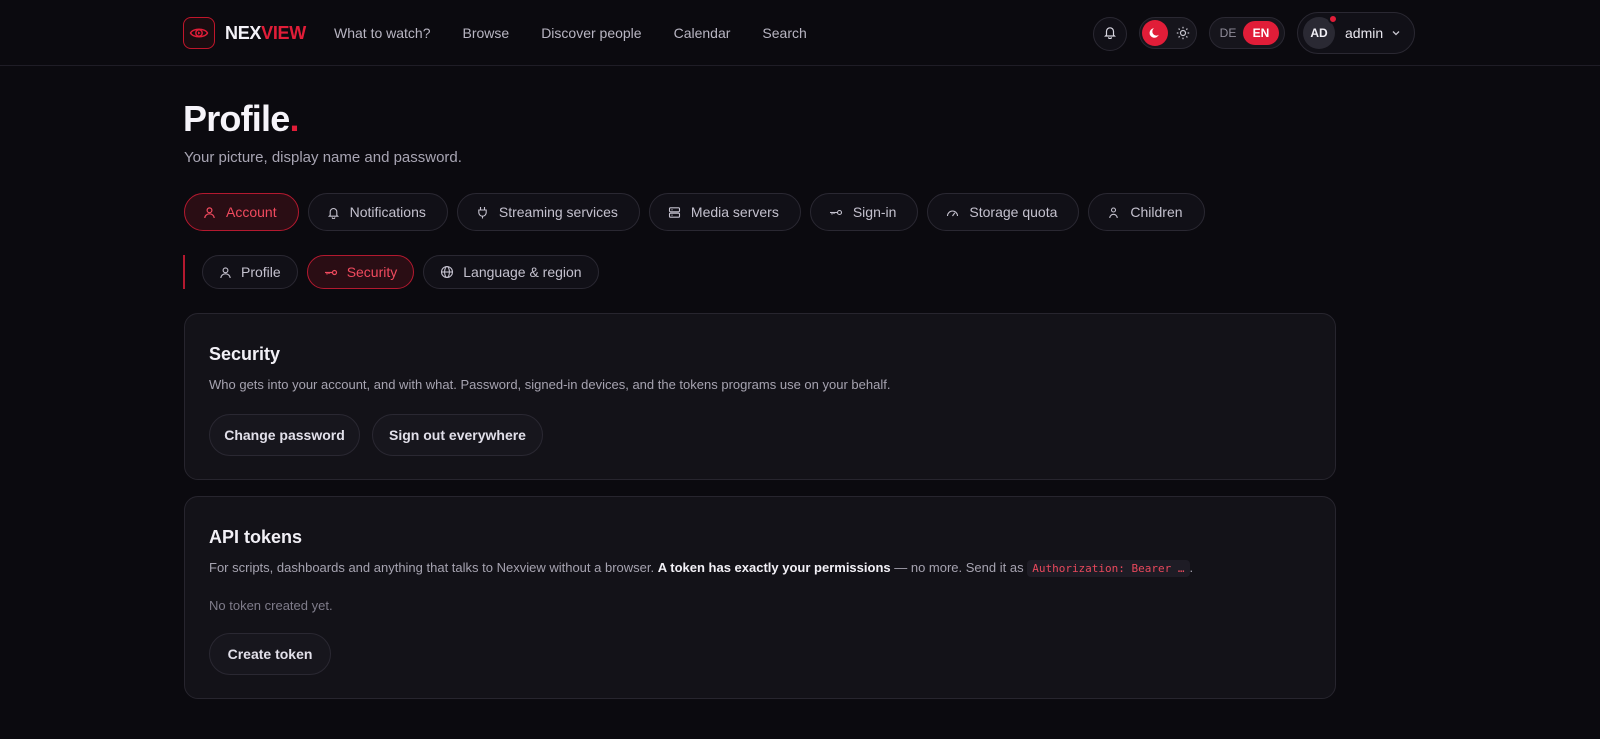 The height and width of the screenshot is (739, 1600). I want to click on avatar: AD, so click(1320, 31).